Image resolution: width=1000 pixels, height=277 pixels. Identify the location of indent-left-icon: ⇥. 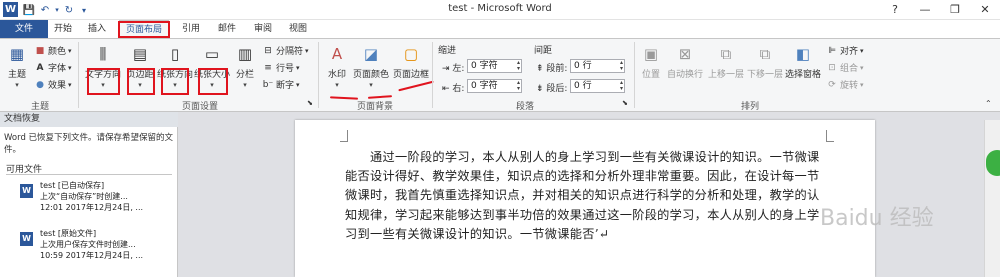
(447, 69).